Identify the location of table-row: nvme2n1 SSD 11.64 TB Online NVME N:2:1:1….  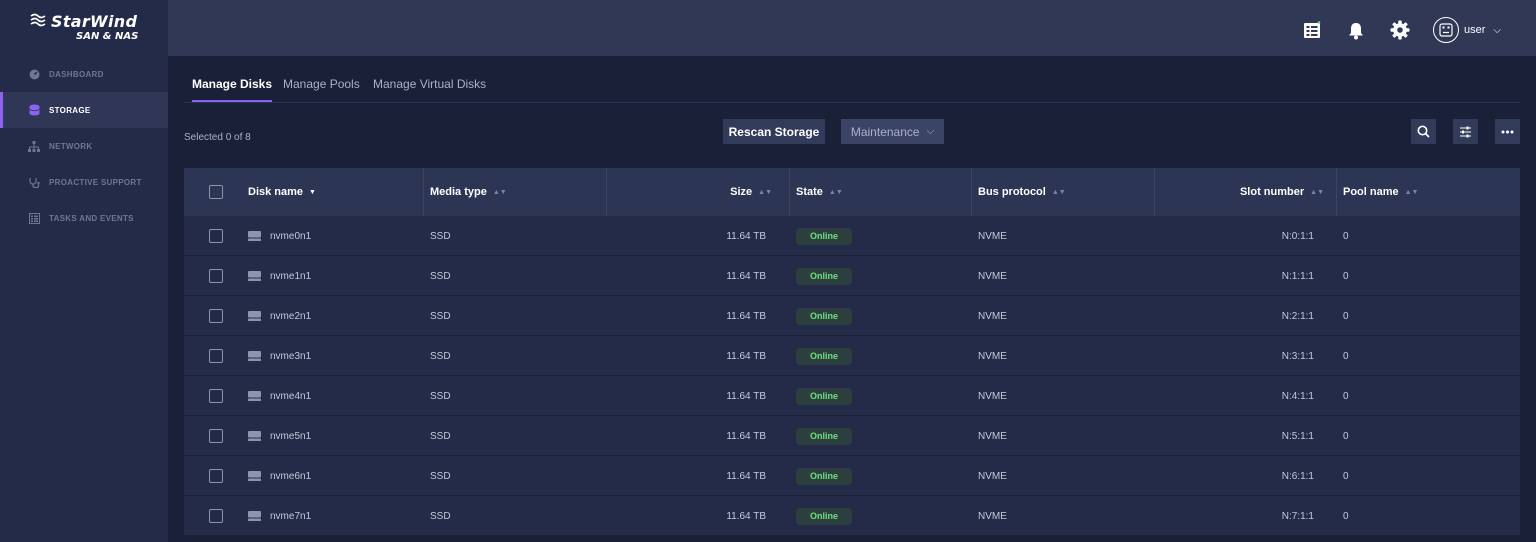
(852, 316).